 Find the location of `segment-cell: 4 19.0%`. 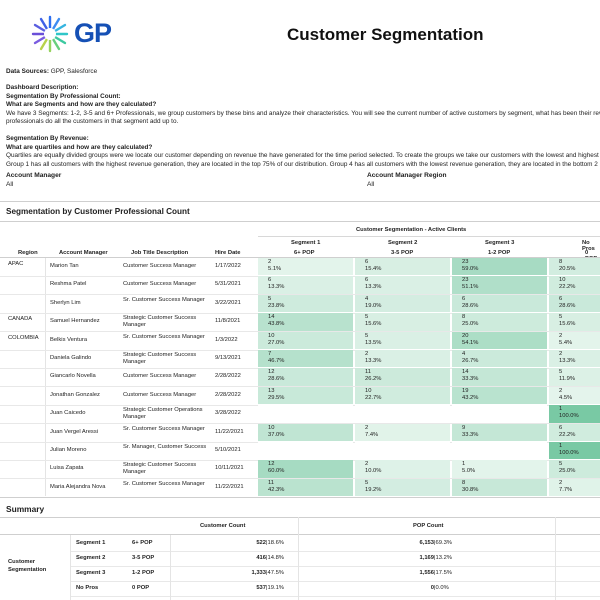

segment-cell: 4 19.0% is located at coordinates (402, 303).